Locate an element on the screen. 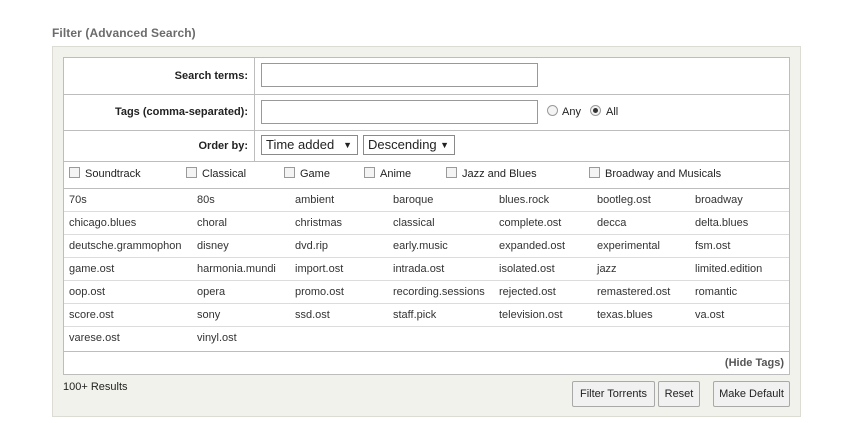 This screenshot has height=423, width=863. tag-link: romantic is located at coordinates (716, 292).